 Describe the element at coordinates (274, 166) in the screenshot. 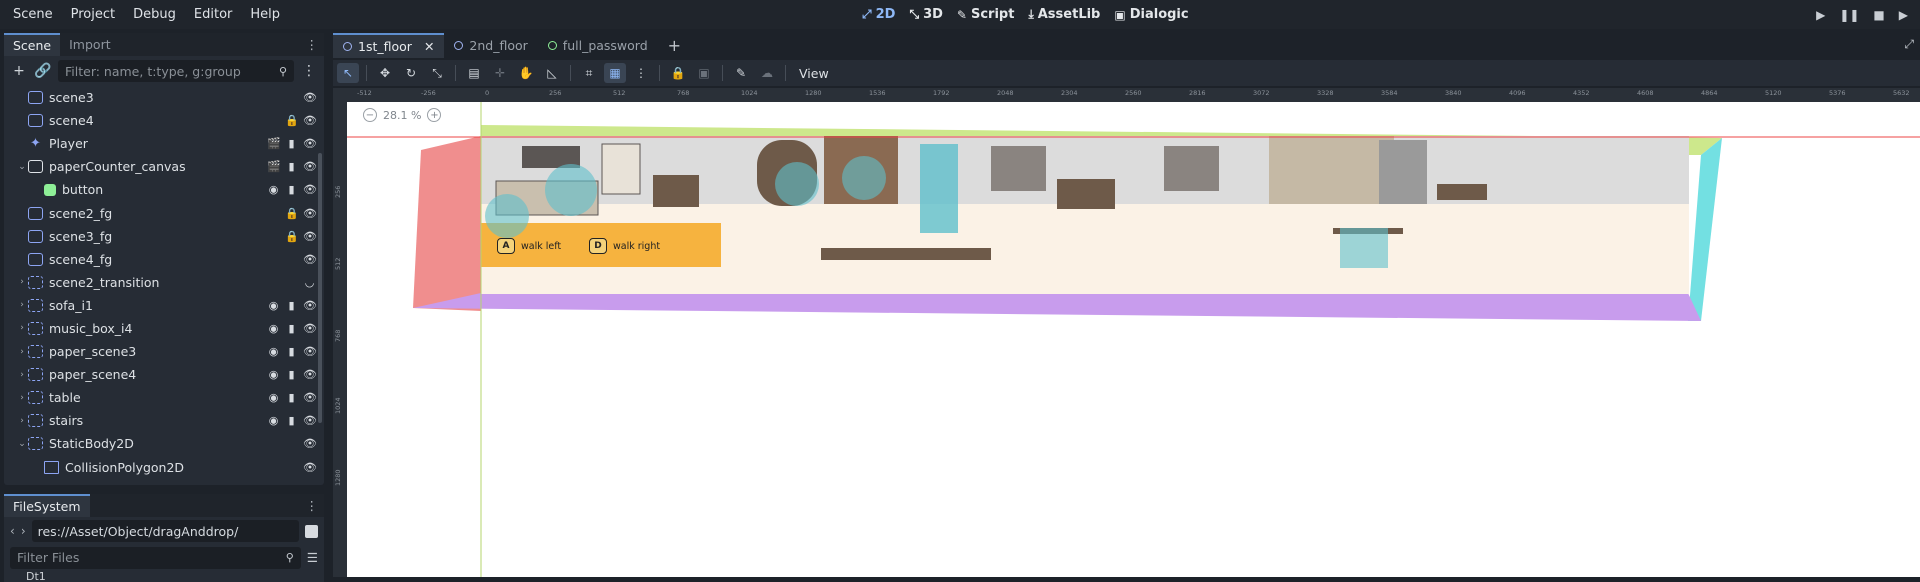

I see `clapper-icon: 🎬` at that location.